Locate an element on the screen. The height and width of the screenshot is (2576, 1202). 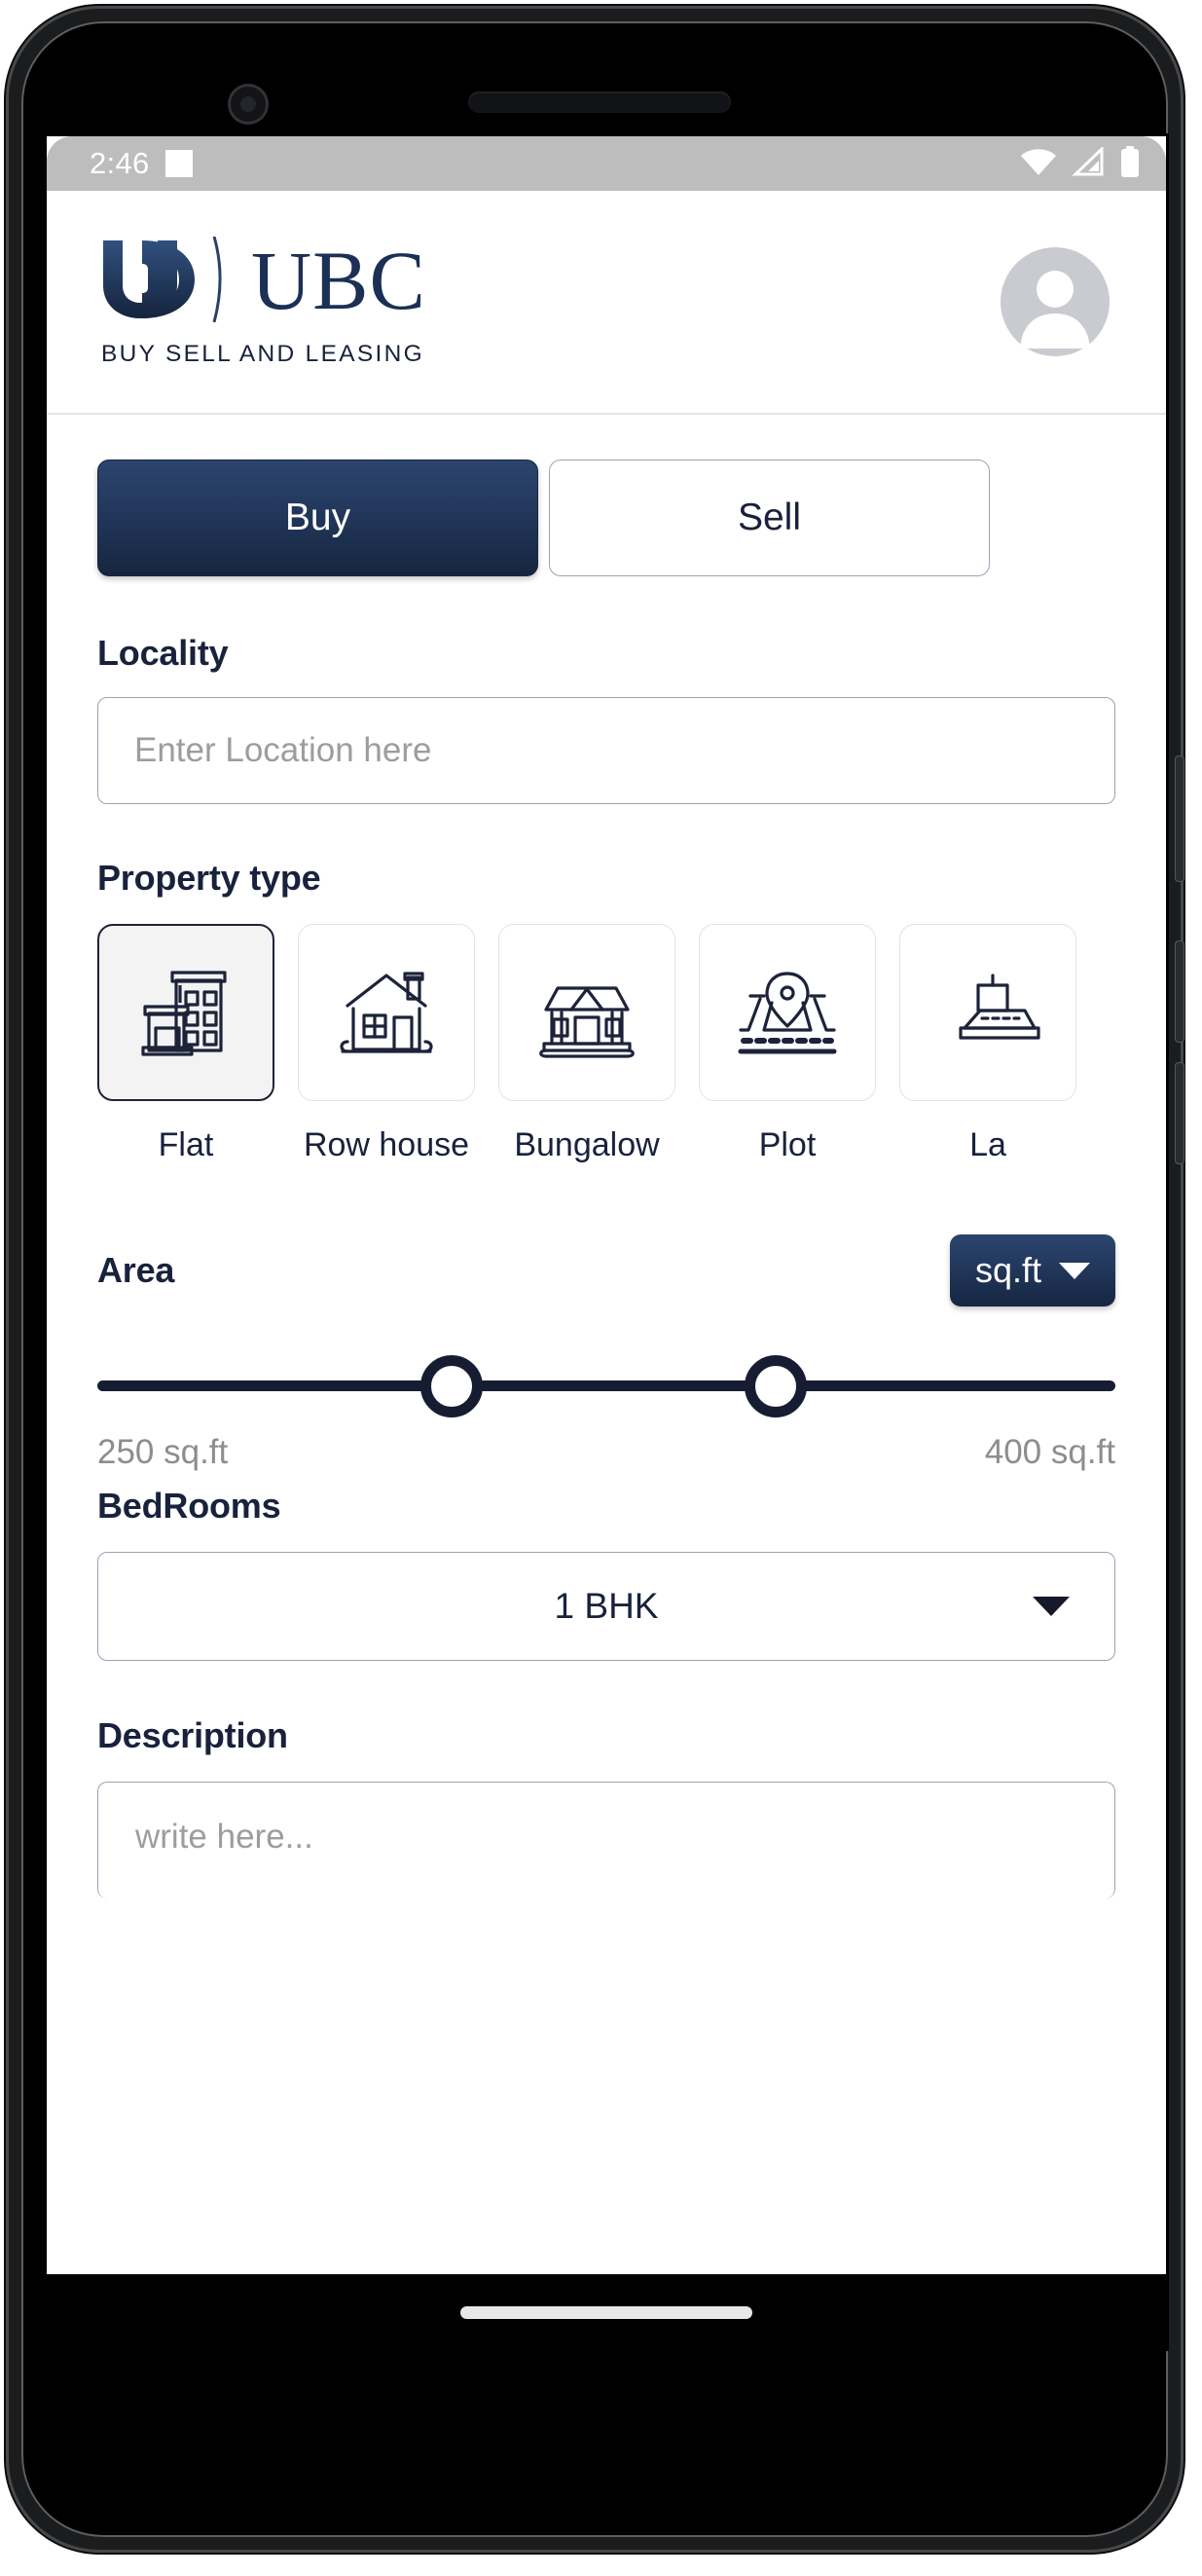
property-type-option-row-house: Row house is located at coordinates (386, 1044).